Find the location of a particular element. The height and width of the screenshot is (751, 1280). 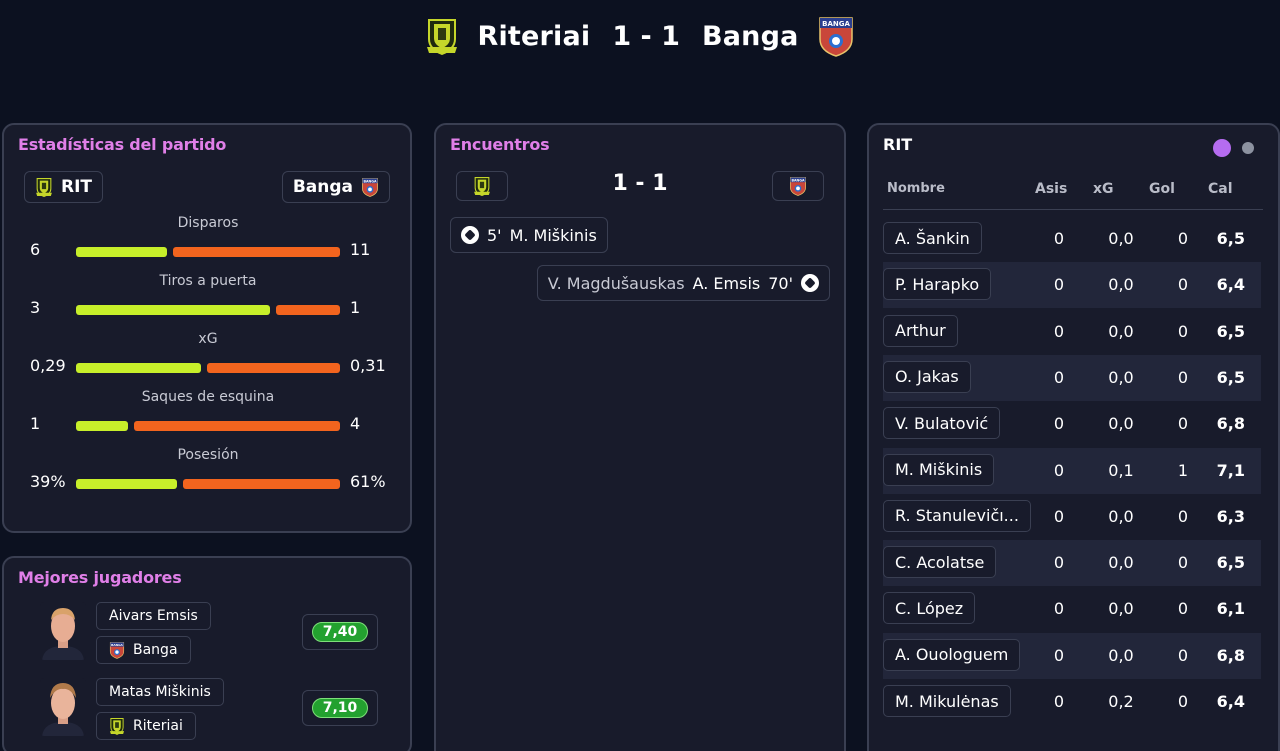

player-name: M. Miškinis is located at coordinates (939, 469).